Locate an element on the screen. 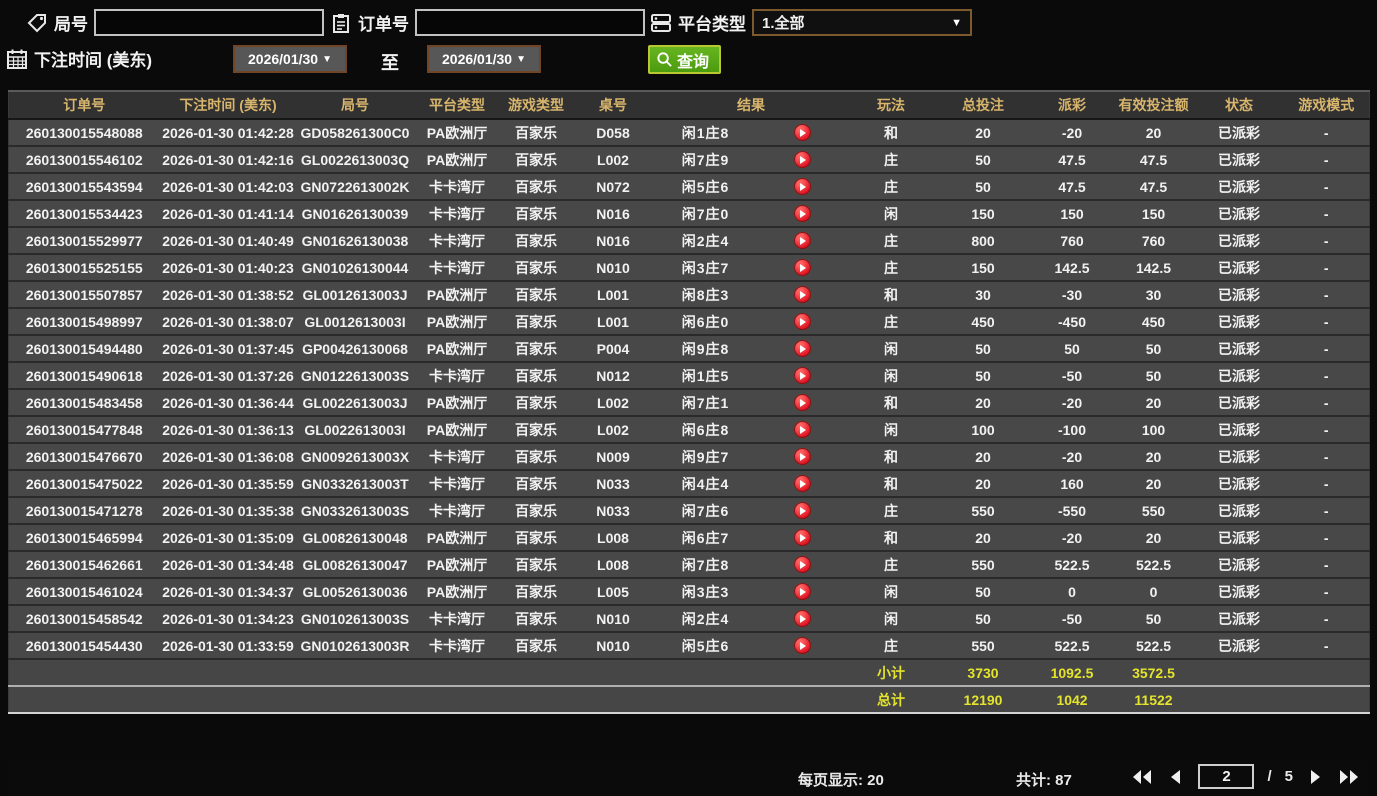  order-no-cell: 260130015490618 is located at coordinates (84, 376).